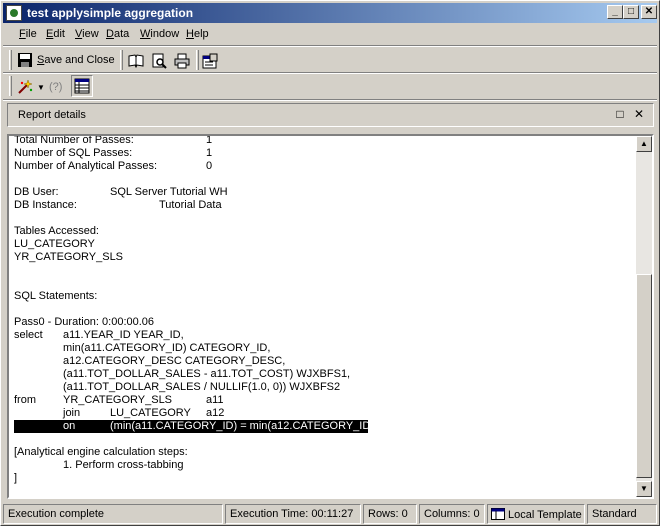 Image resolution: width=660 pixels, height=526 pixels. What do you see at coordinates (197, 34) in the screenshot?
I see `menu-help: Help` at bounding box center [197, 34].